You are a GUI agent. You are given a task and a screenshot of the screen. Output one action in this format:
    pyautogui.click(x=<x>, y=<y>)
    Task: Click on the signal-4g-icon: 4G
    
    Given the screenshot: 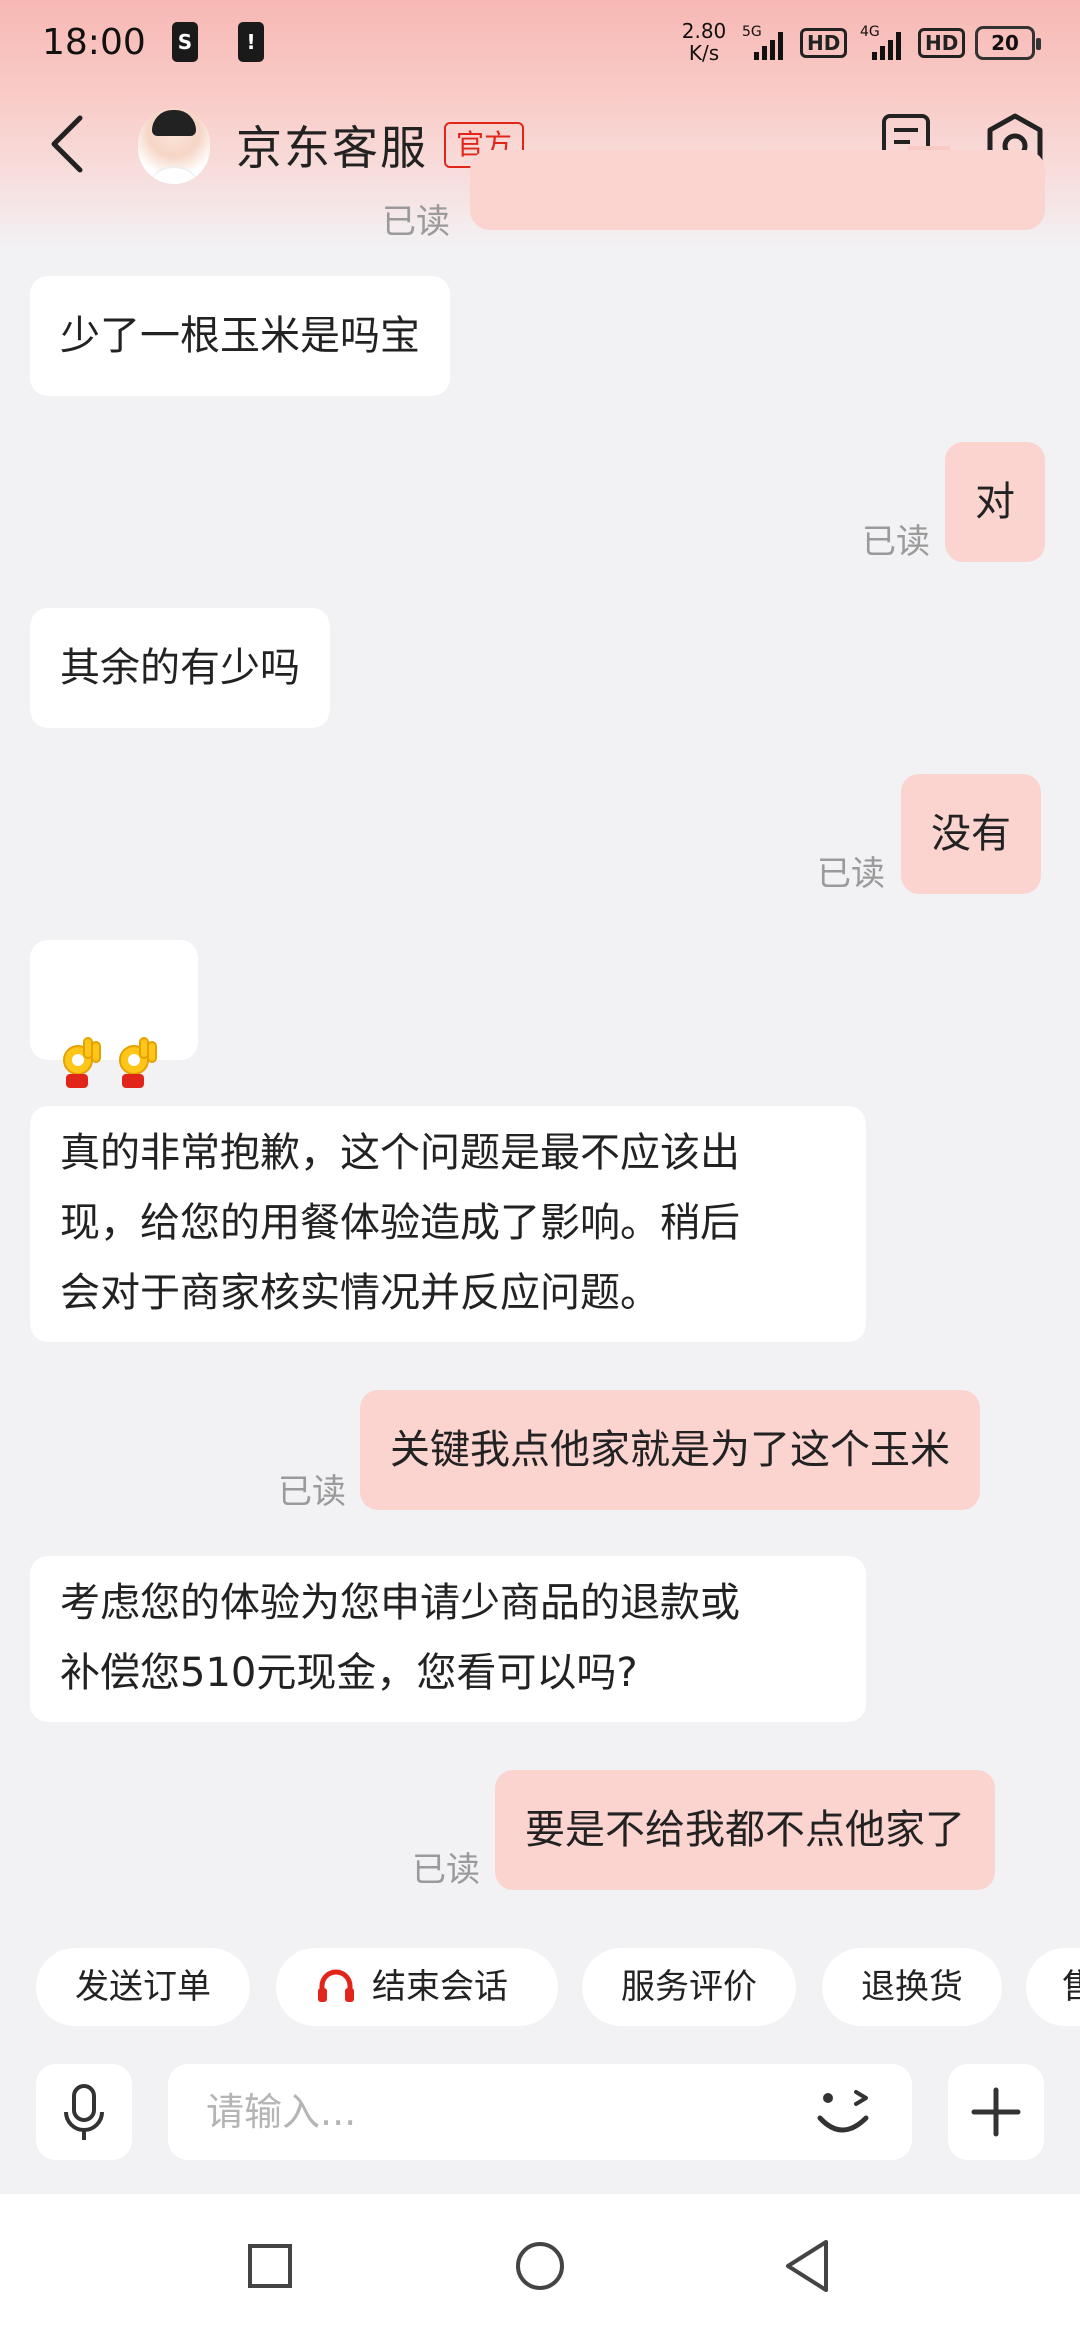 What is the action you would take?
    pyautogui.click(x=880, y=42)
    